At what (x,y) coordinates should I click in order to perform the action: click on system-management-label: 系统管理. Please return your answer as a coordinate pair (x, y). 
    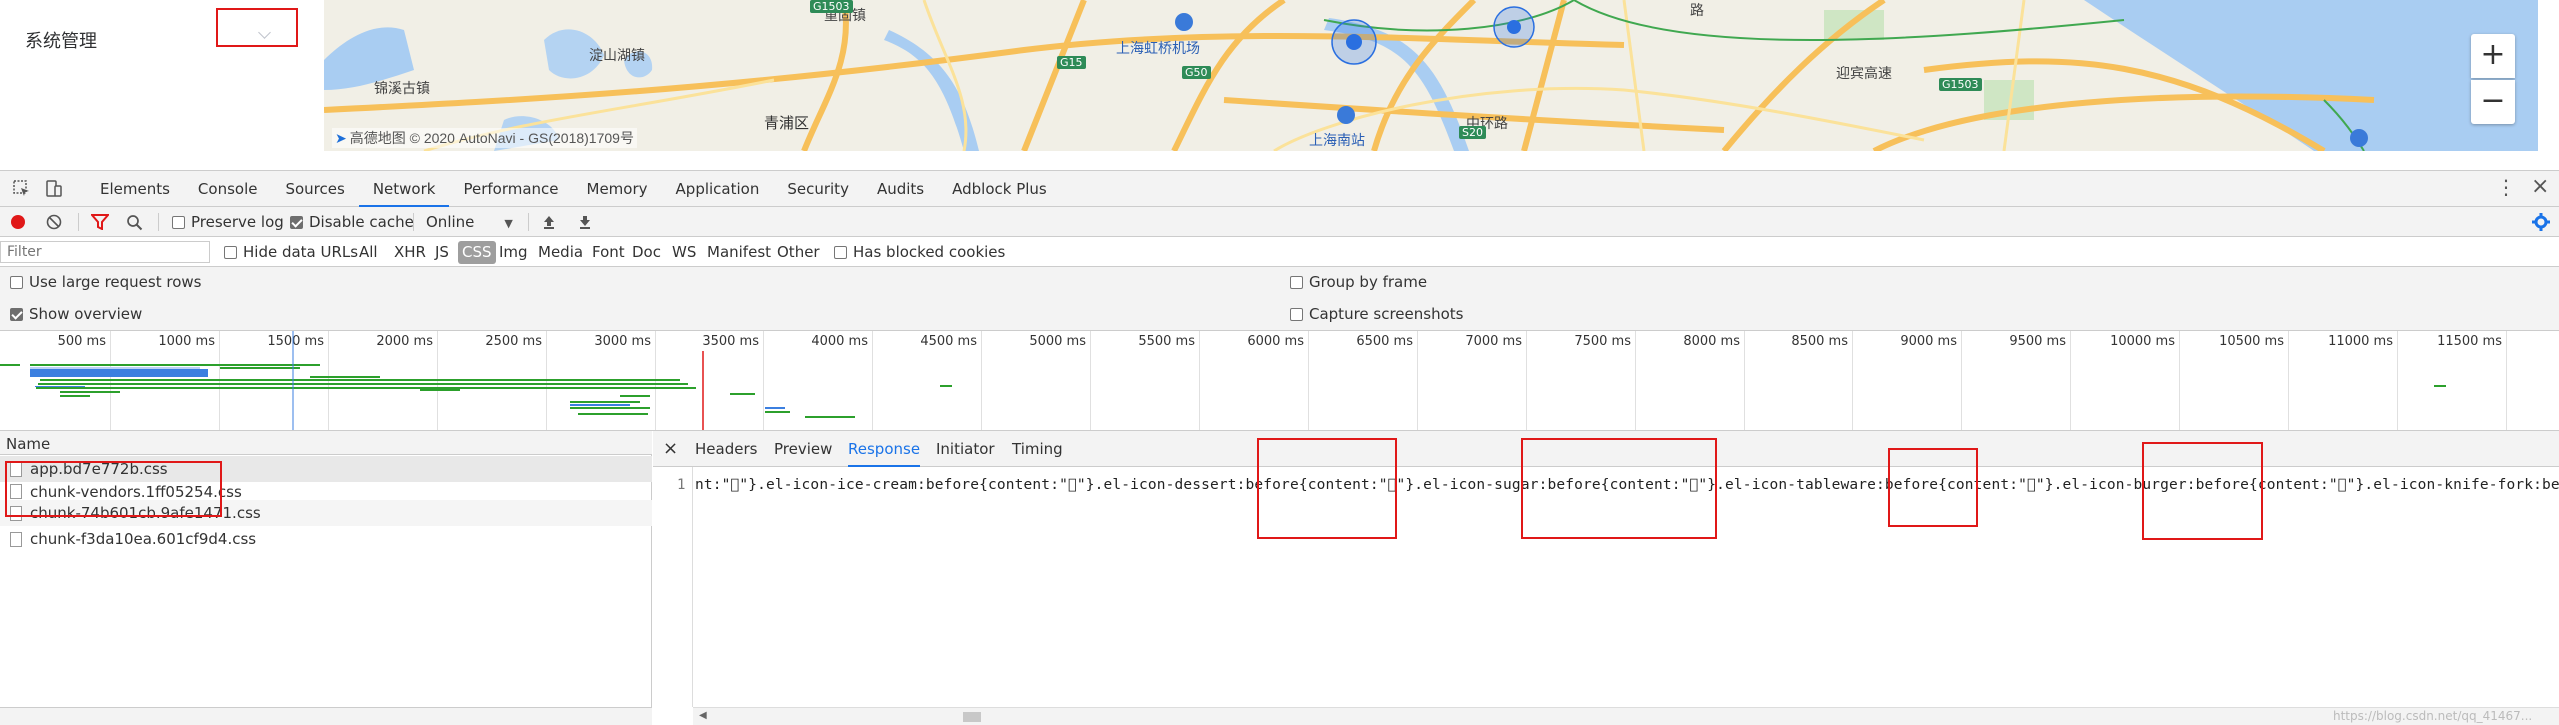
    Looking at the image, I should click on (61, 41).